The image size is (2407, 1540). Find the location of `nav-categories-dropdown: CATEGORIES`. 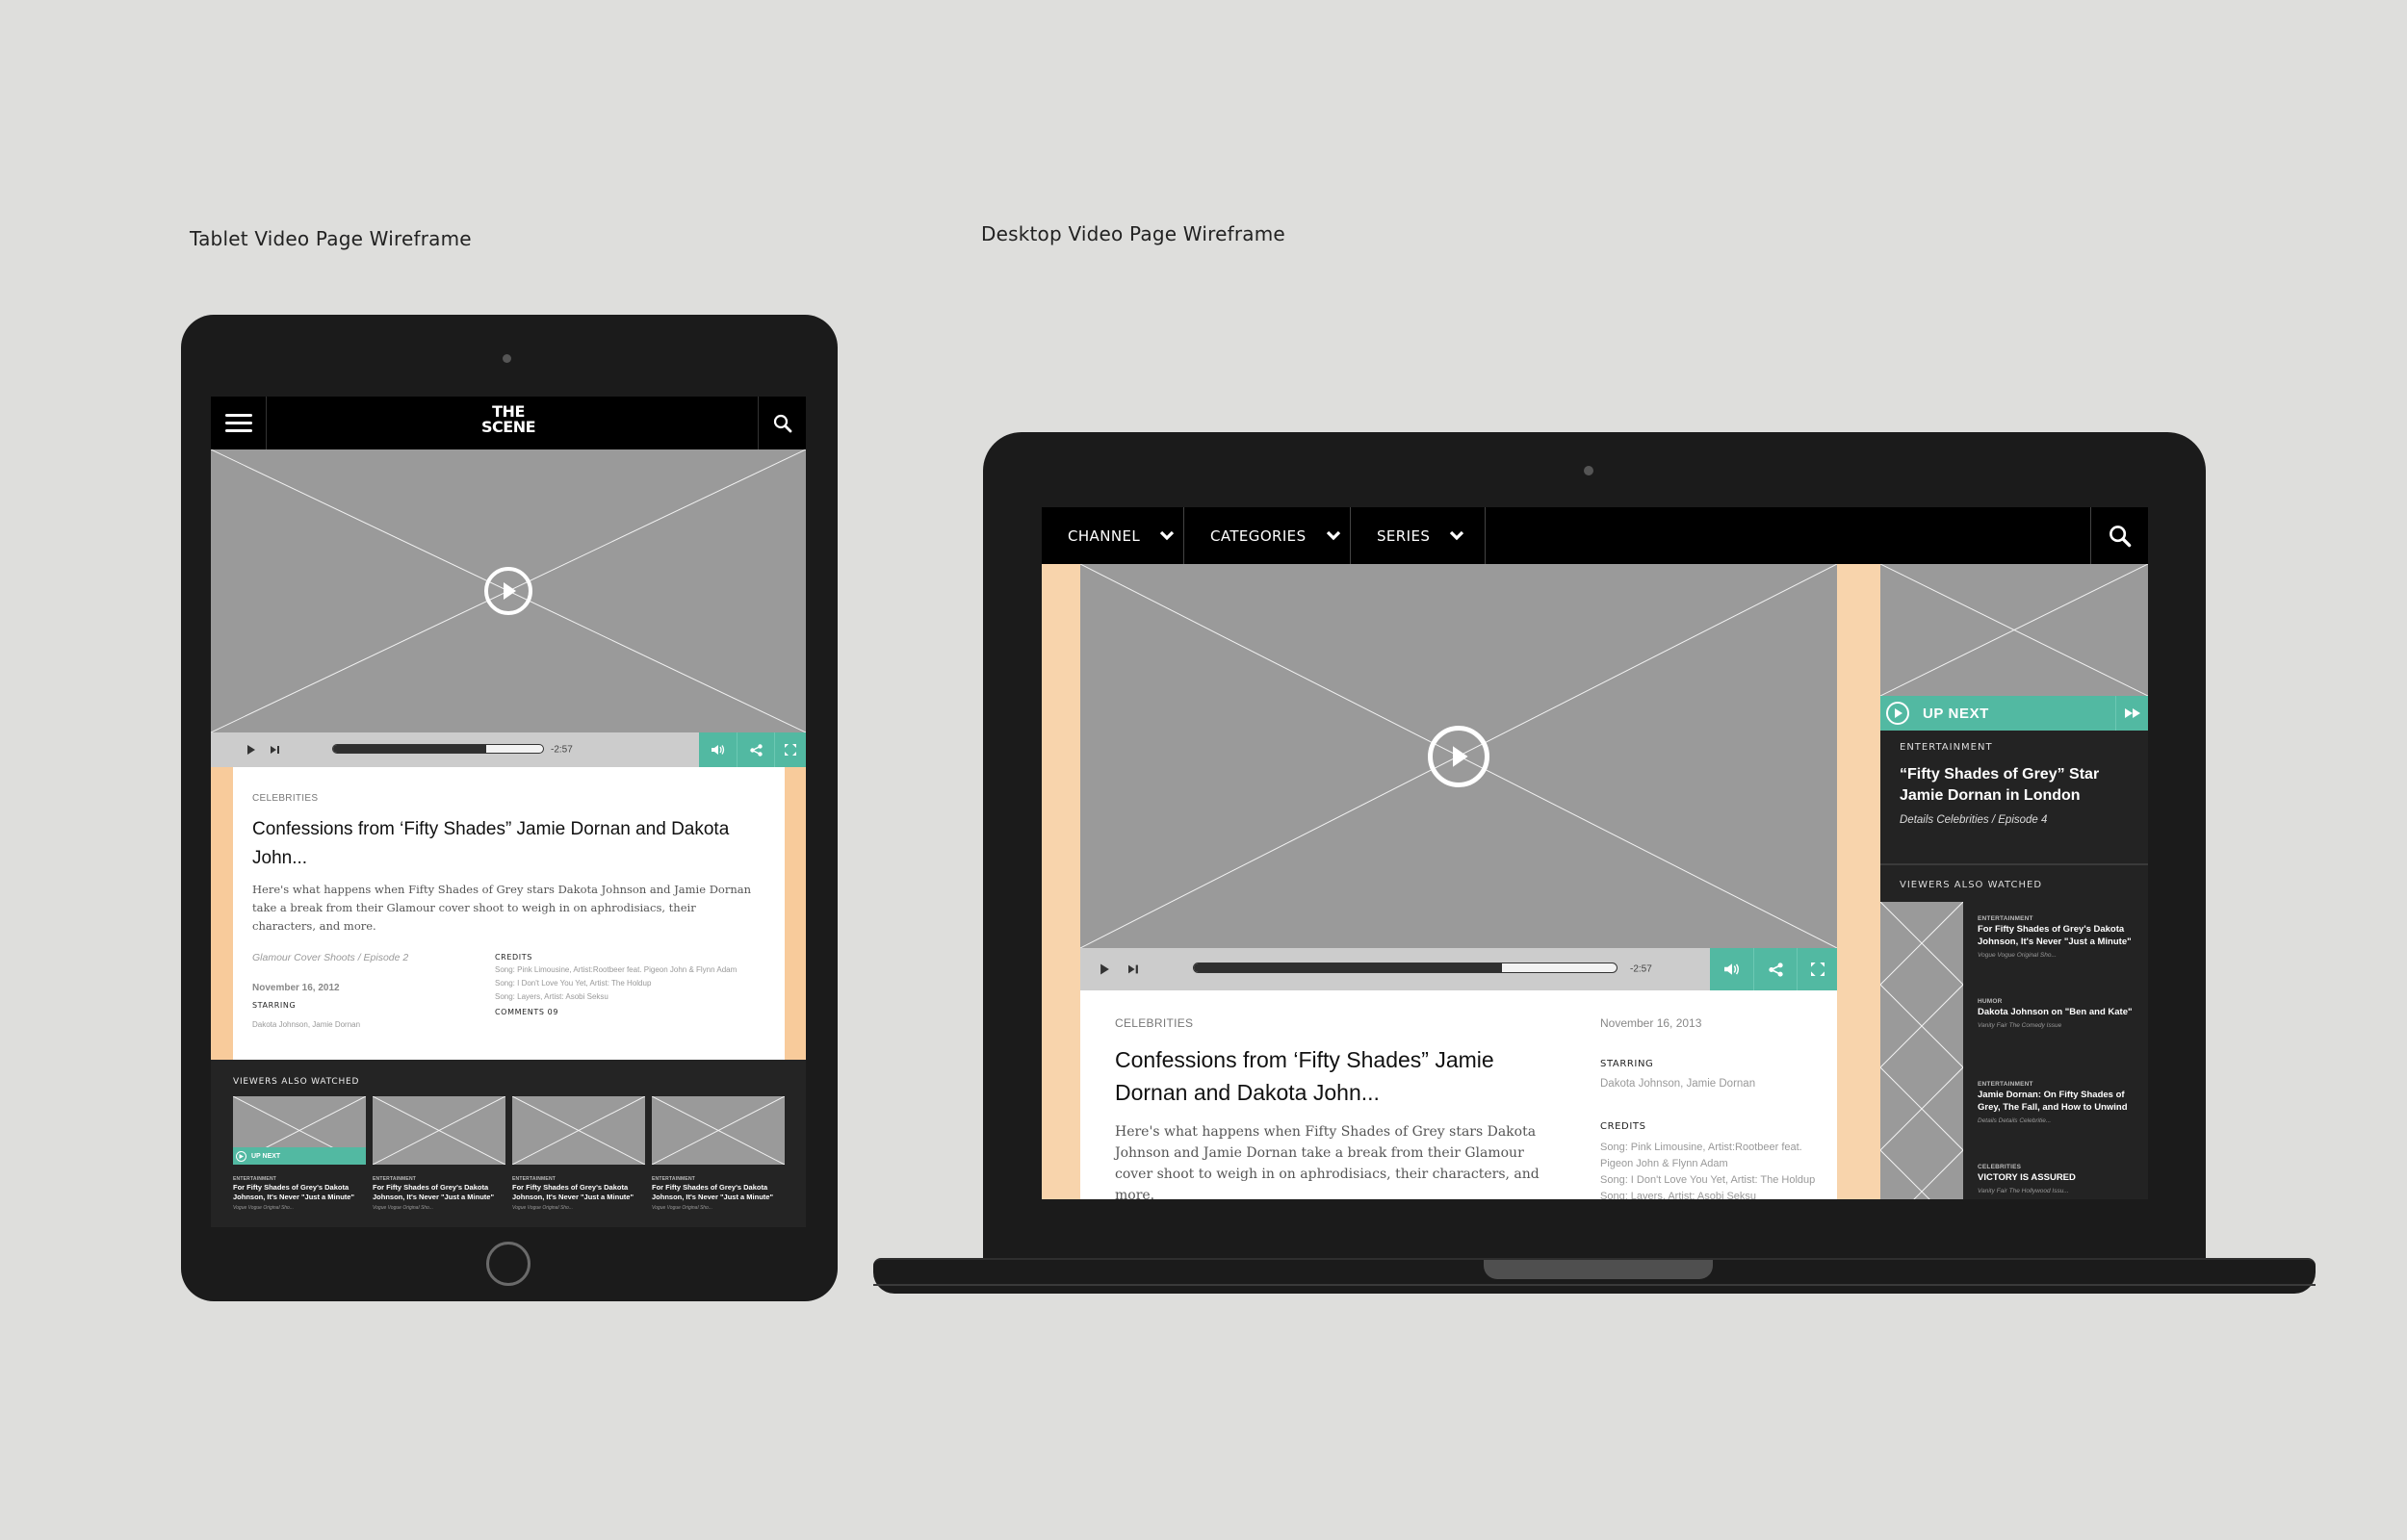

nav-categories-dropdown: CATEGORIES is located at coordinates (1267, 535).